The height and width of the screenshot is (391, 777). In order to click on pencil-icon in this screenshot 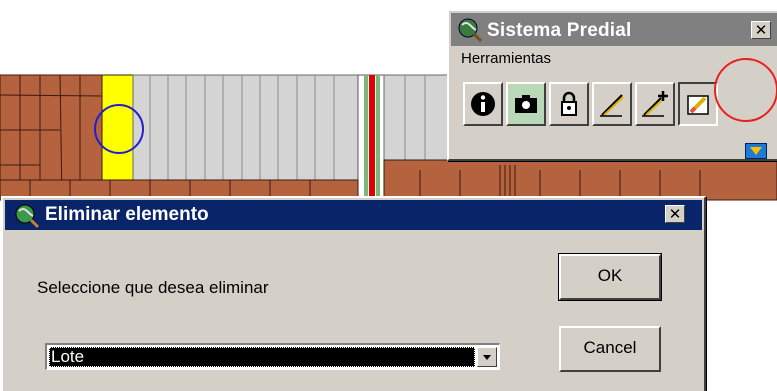, I will do `click(612, 105)`.